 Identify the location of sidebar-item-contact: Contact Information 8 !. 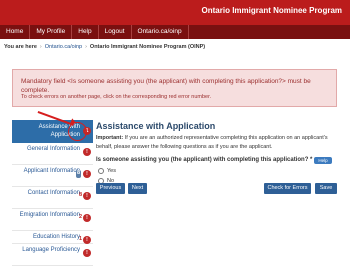
(52, 198).